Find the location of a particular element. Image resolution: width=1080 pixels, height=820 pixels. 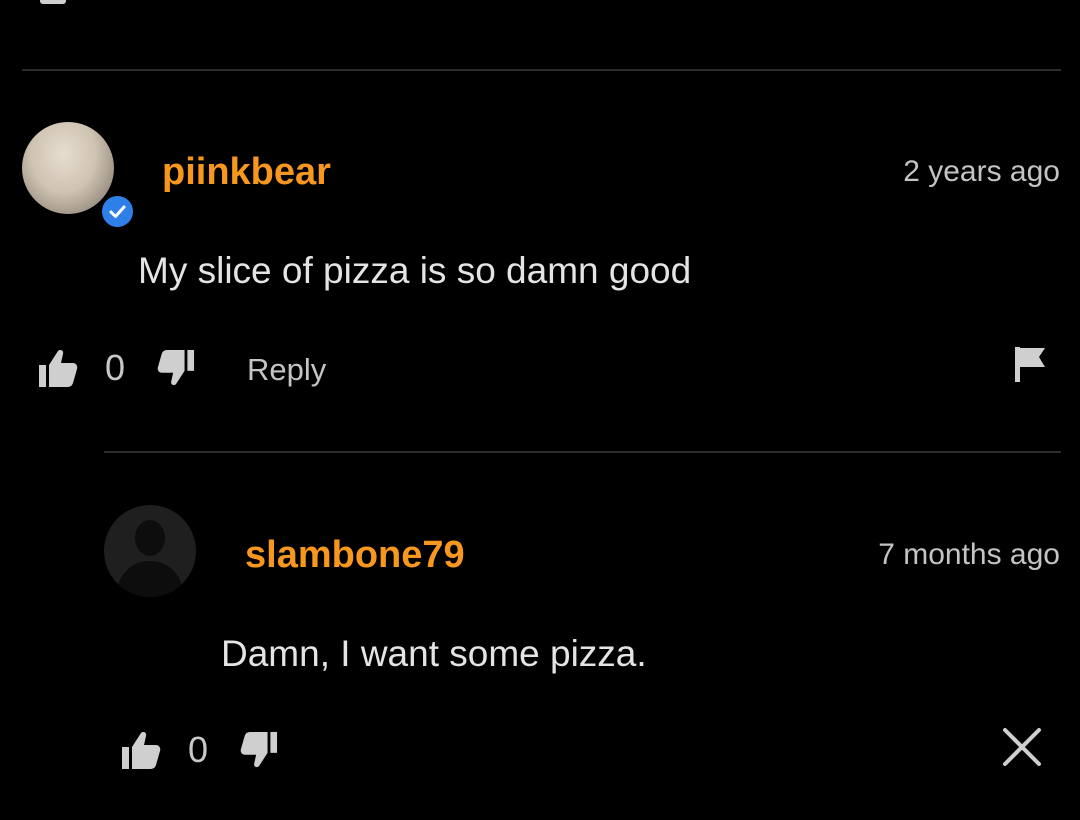

comment-text: My slice of pizza is so damn good is located at coordinates (415, 270).